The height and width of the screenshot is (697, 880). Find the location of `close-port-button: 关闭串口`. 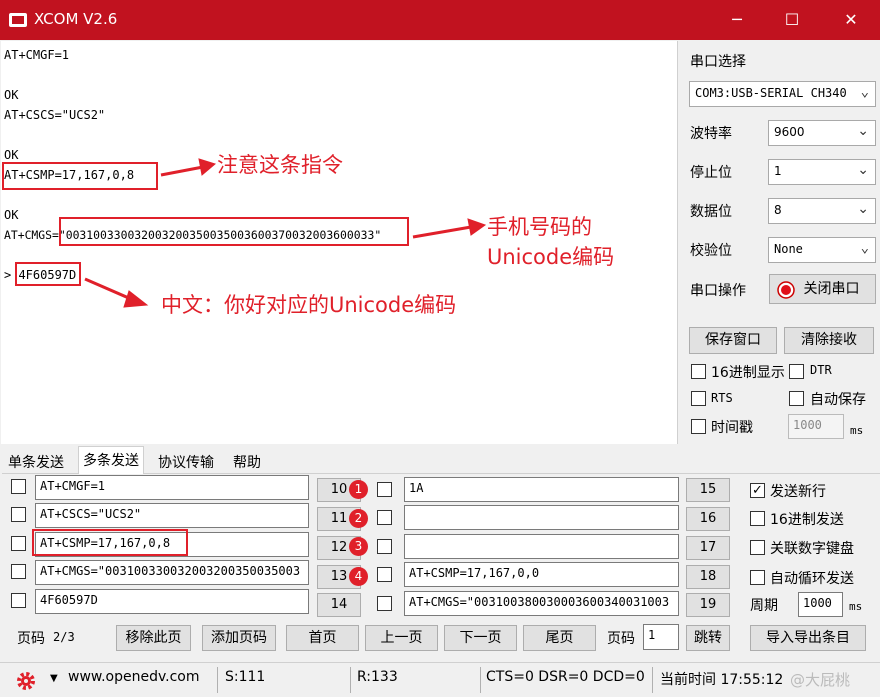

close-port-button: 关闭串口 is located at coordinates (822, 289).